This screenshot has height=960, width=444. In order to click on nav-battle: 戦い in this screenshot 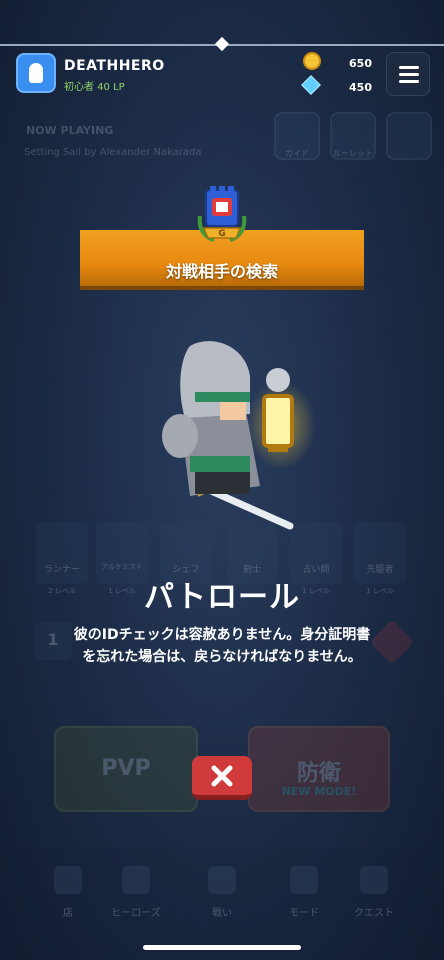, I will do `click(222, 911)`.